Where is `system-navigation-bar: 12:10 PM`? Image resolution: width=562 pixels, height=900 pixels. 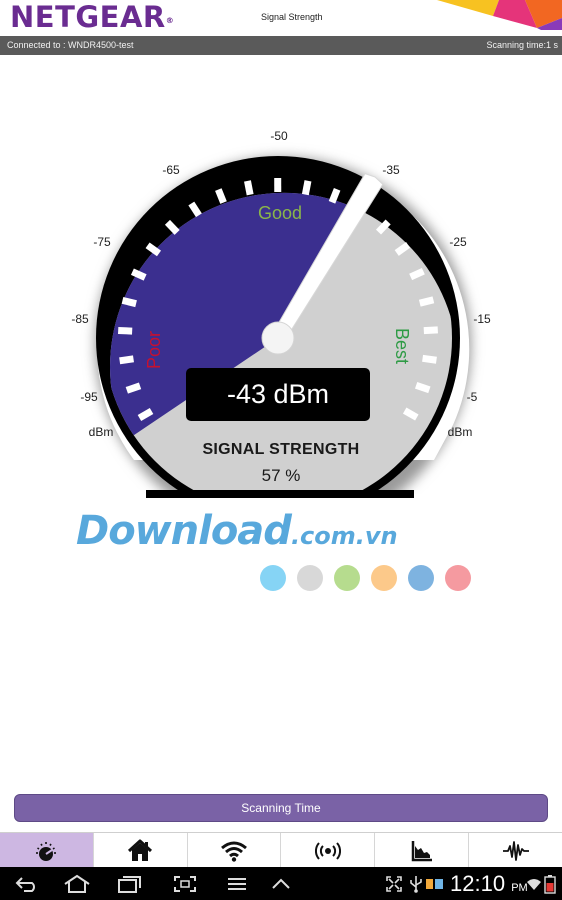 system-navigation-bar: 12:10 PM is located at coordinates (281, 883).